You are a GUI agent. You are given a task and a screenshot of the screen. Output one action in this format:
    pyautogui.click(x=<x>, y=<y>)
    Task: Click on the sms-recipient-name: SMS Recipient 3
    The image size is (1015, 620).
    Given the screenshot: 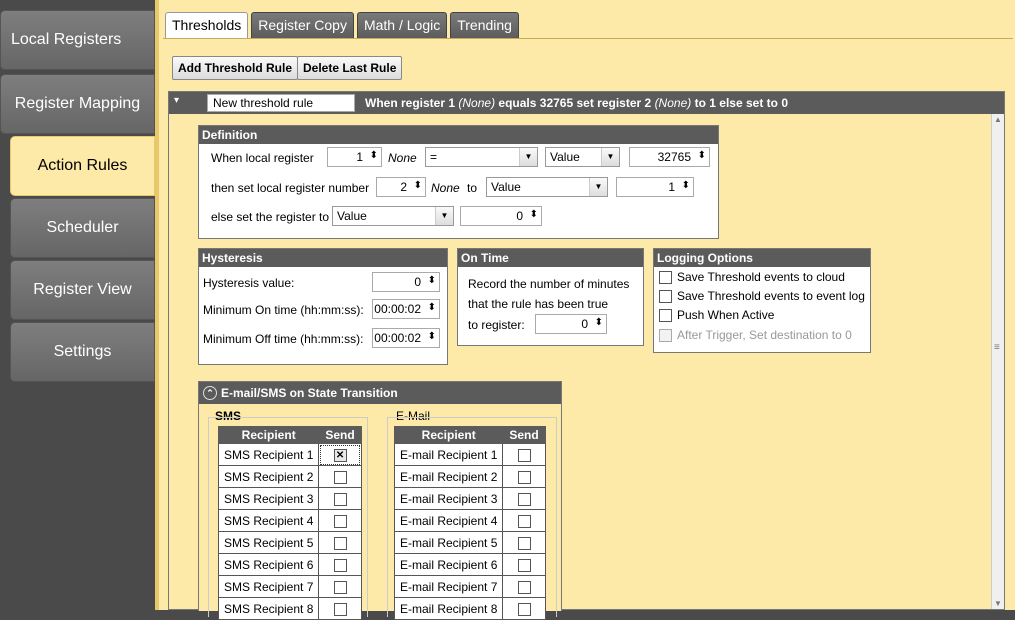 What is the action you would take?
    pyautogui.click(x=268, y=498)
    